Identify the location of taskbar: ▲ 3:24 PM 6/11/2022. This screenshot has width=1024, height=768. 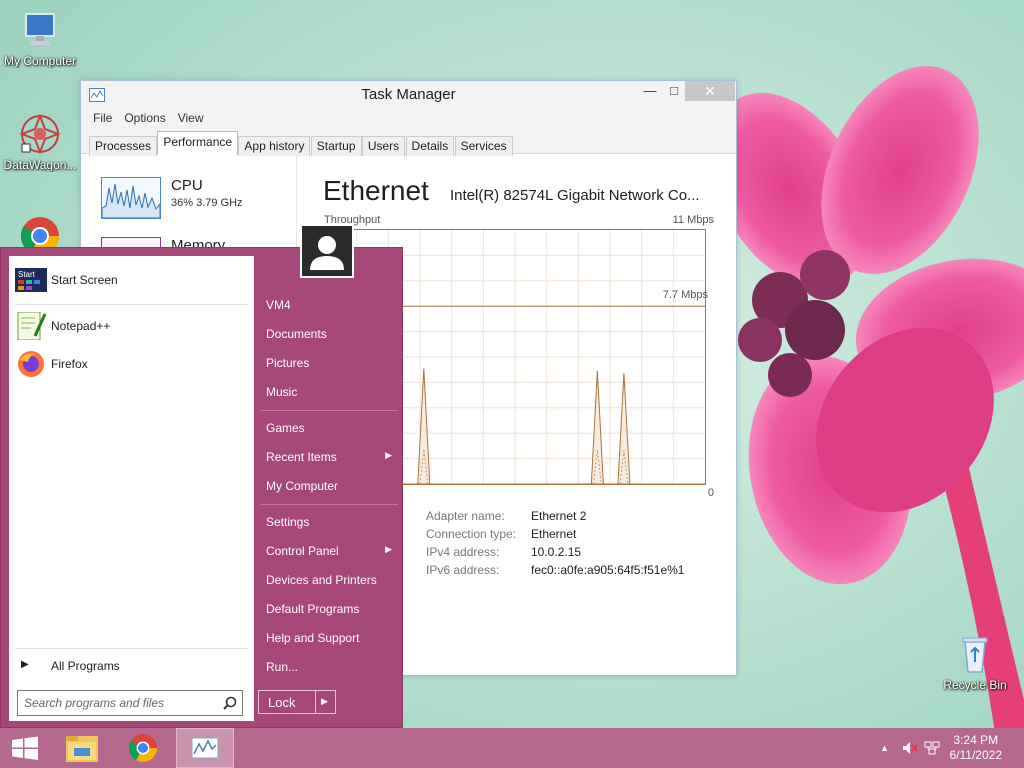
(512, 748).